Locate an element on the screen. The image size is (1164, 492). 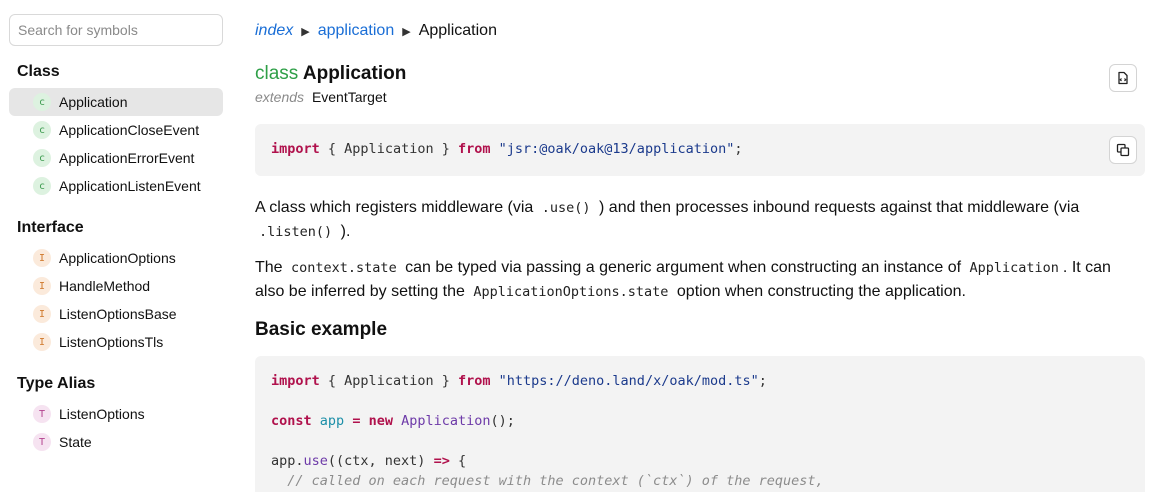
sidebar-item-label: ListenOptions is located at coordinates (102, 414).